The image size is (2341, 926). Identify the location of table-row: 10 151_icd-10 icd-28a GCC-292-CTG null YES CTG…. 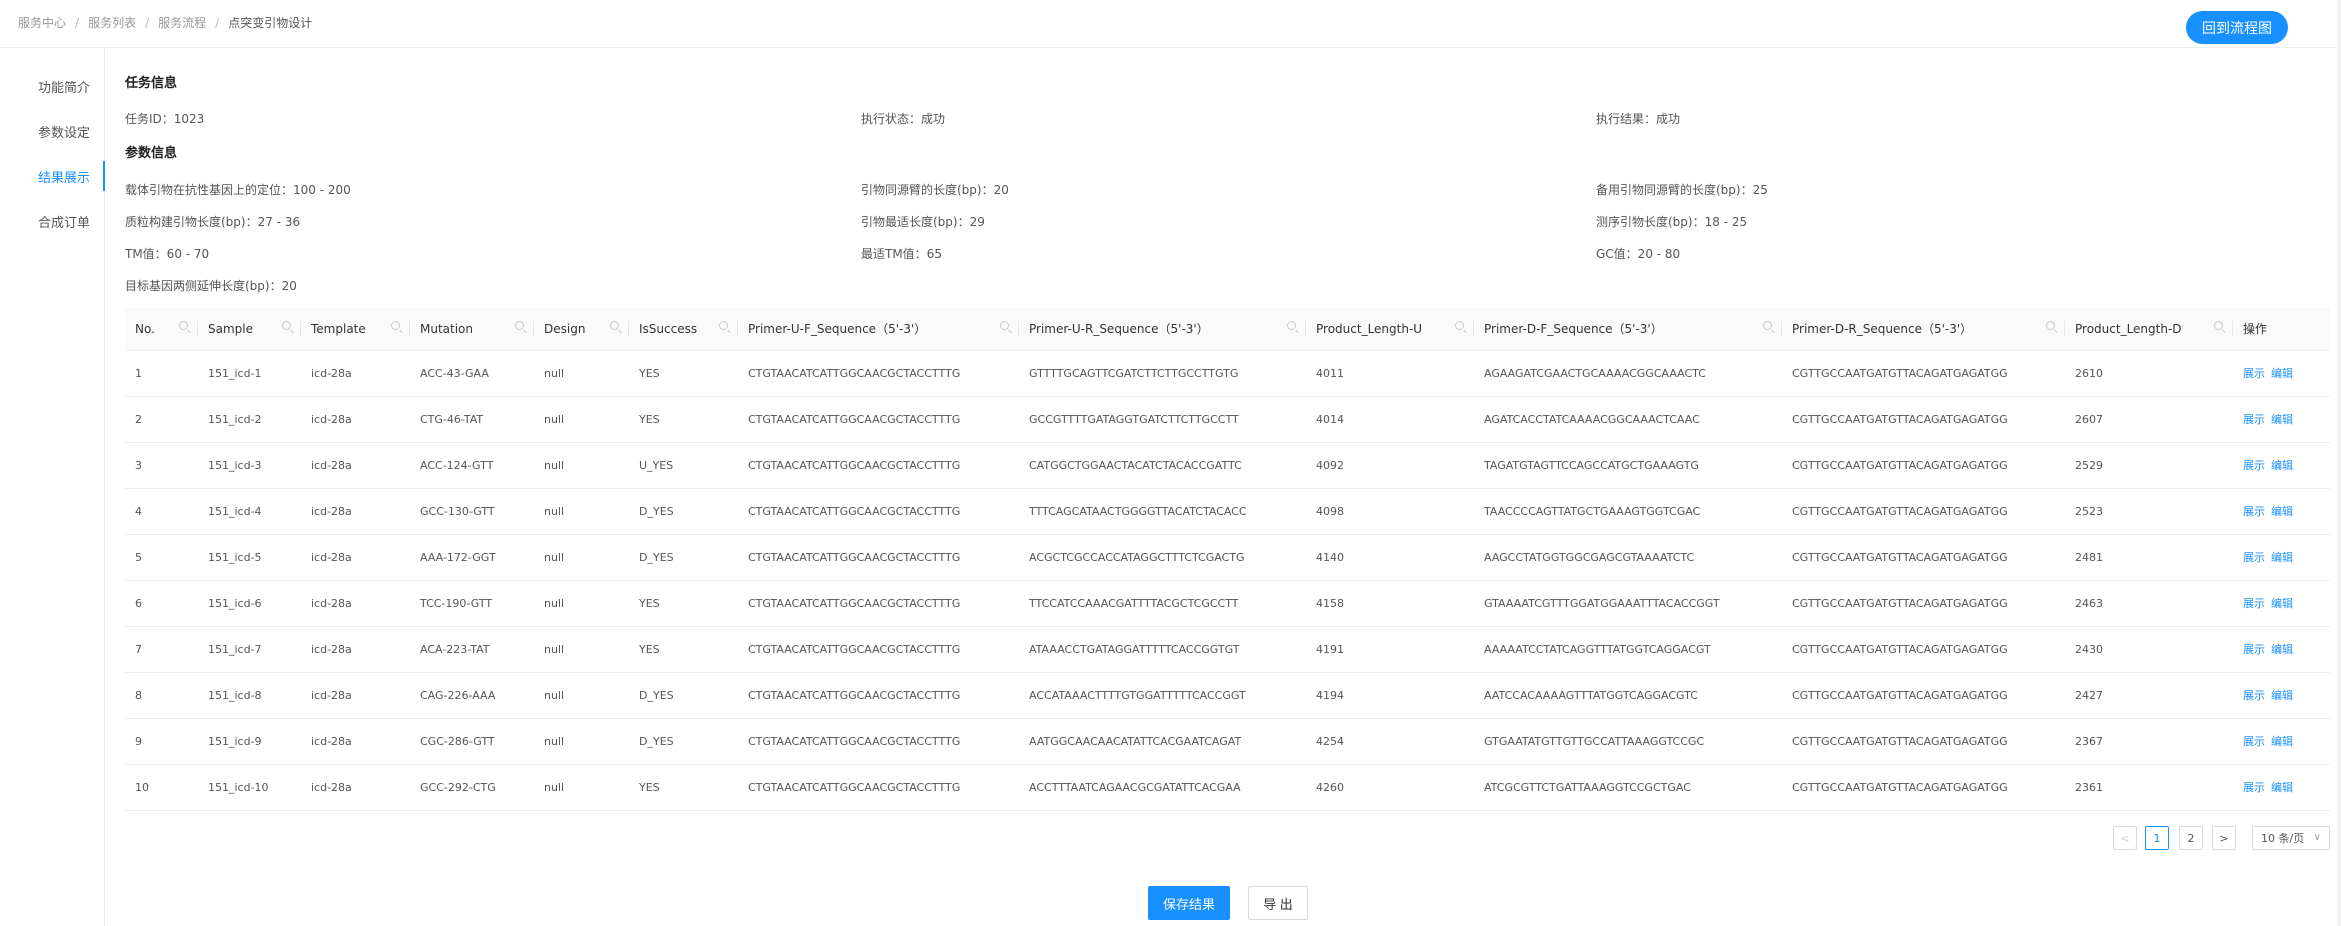
(1227, 787).